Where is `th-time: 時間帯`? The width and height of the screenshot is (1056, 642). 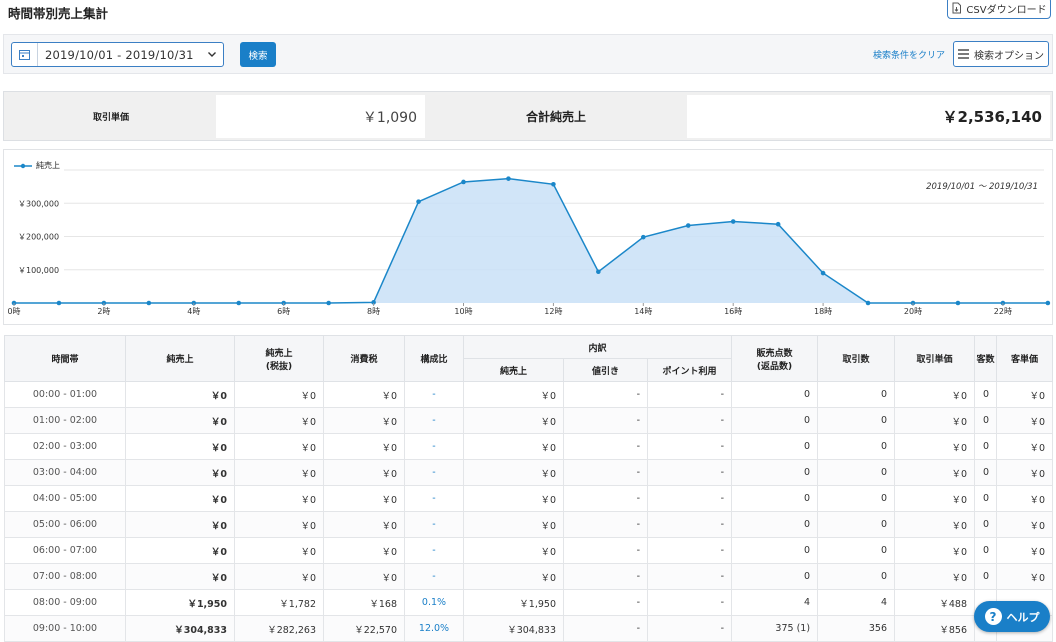
th-time: 時間帯 is located at coordinates (65, 358).